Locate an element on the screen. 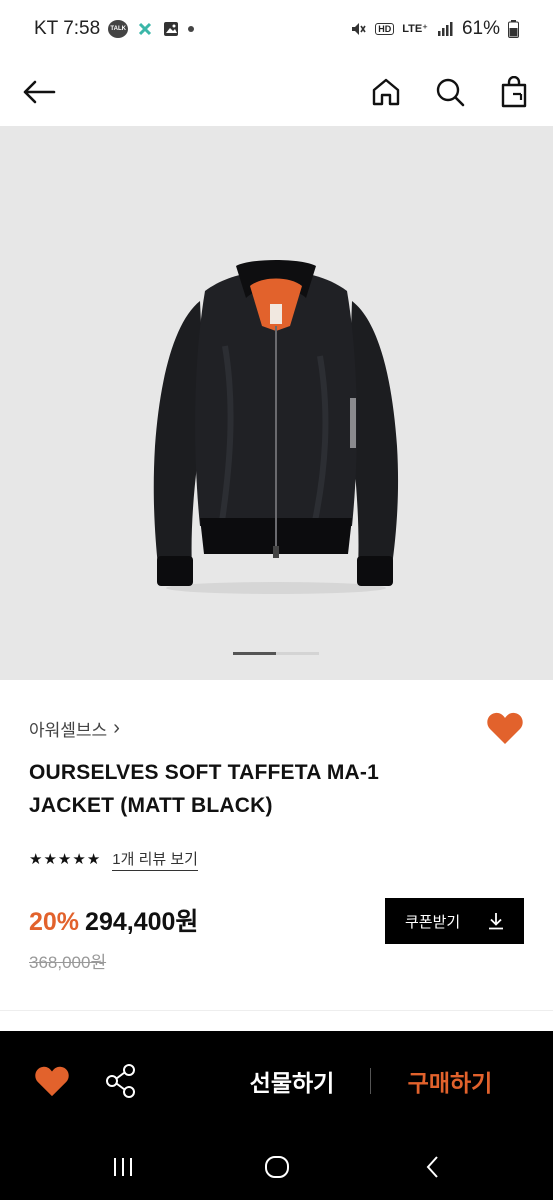 Image resolution: width=553 pixels, height=1200 pixels. mute-icon is located at coordinates (359, 29).